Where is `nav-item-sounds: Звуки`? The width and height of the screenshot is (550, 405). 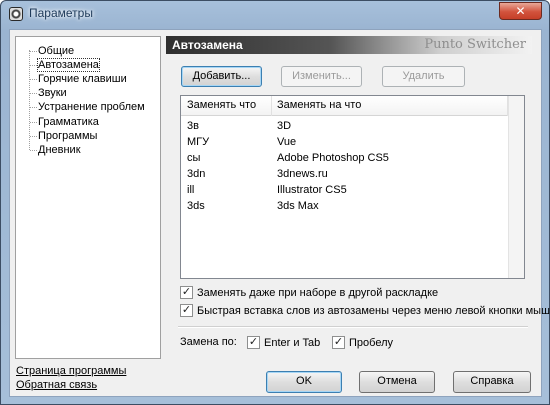
nav-item-sounds: Звуки is located at coordinates (48, 93).